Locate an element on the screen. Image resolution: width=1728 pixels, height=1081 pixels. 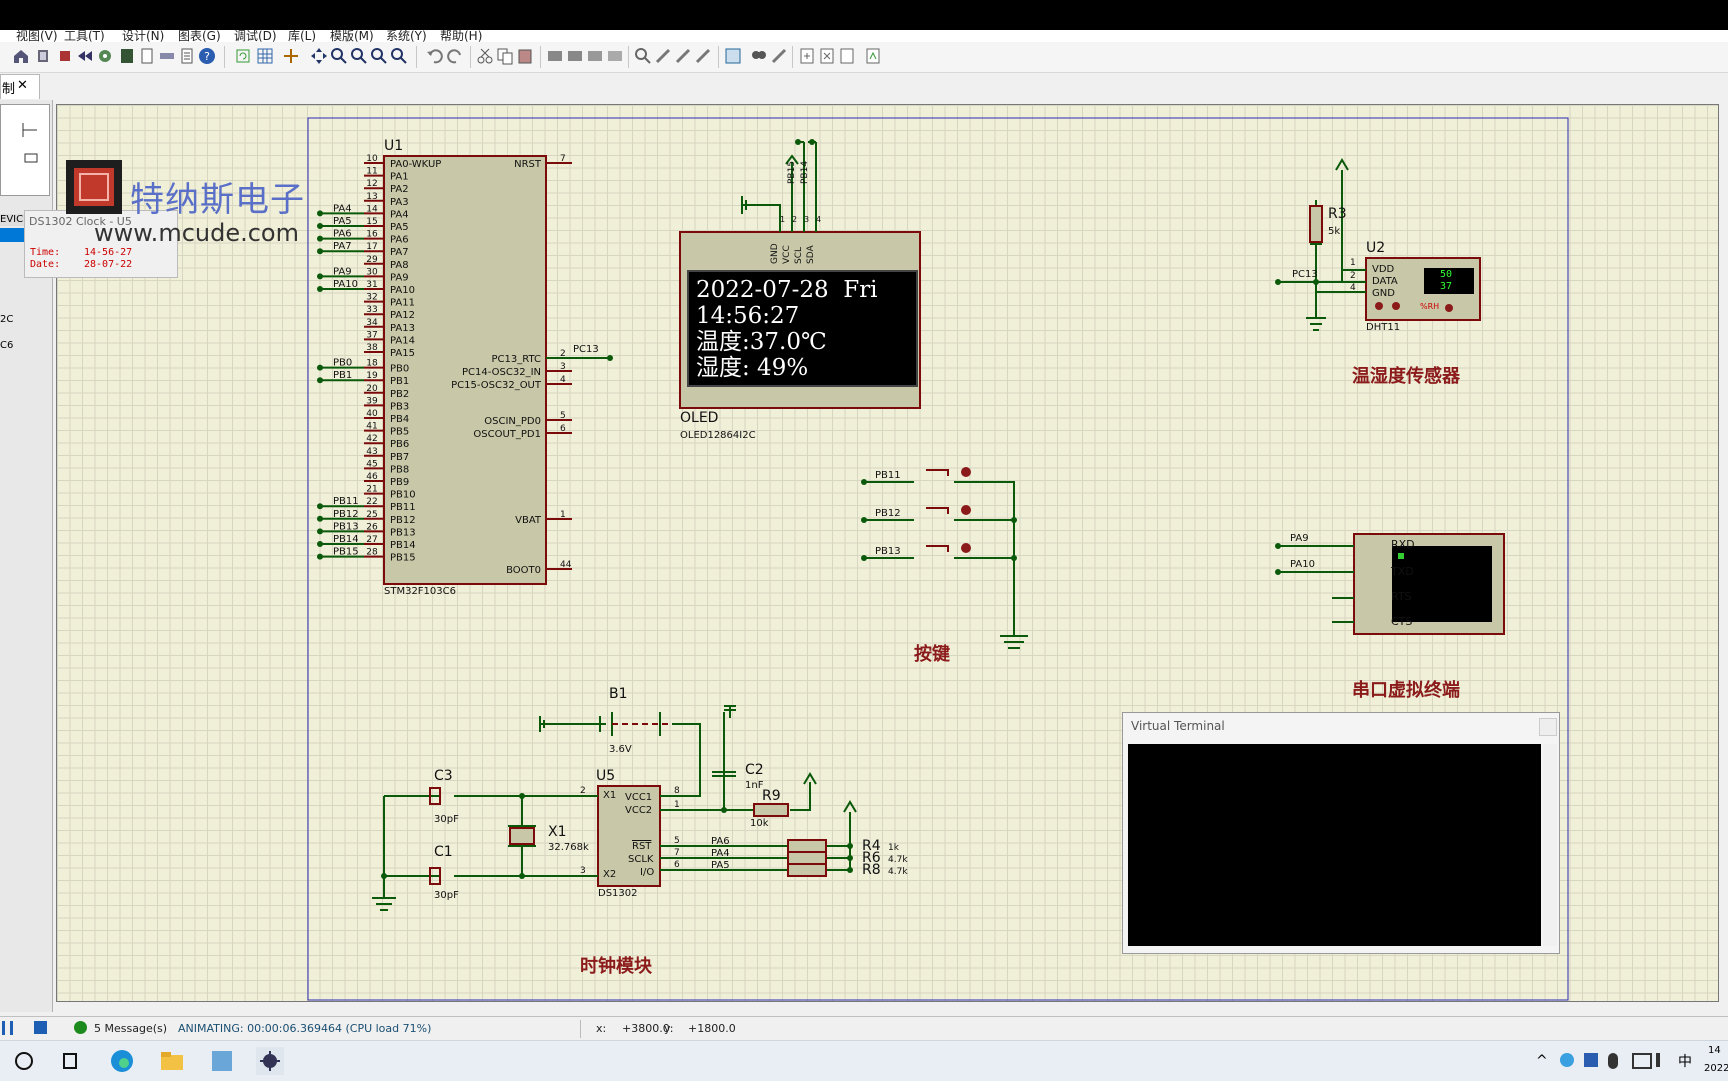
rtc-part: DS1302 is located at coordinates (618, 893).